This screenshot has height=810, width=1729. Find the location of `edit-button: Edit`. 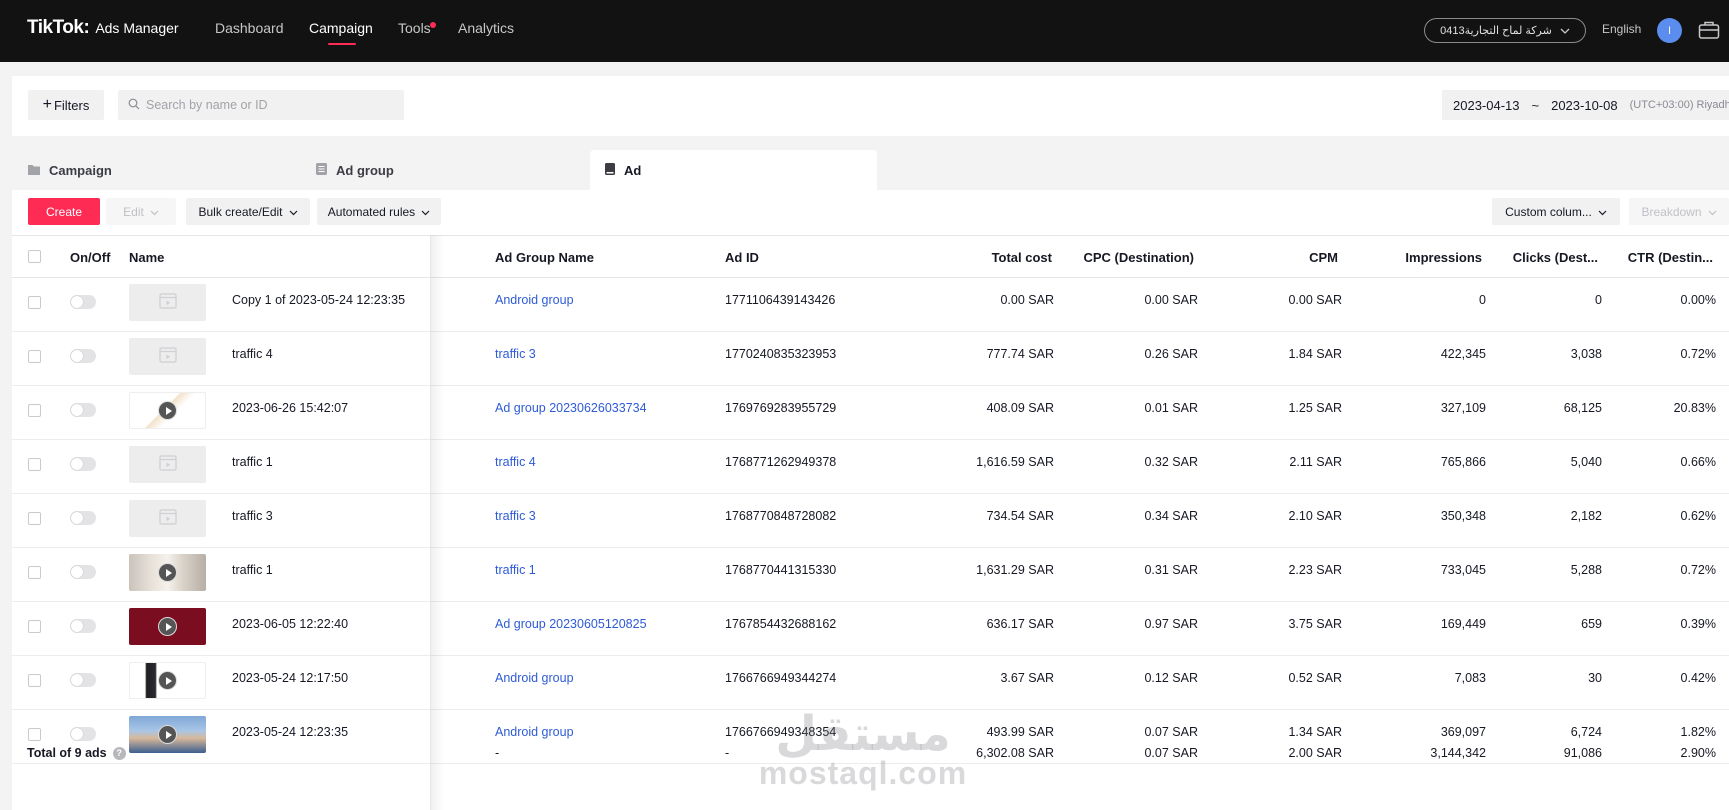

edit-button: Edit is located at coordinates (141, 211).